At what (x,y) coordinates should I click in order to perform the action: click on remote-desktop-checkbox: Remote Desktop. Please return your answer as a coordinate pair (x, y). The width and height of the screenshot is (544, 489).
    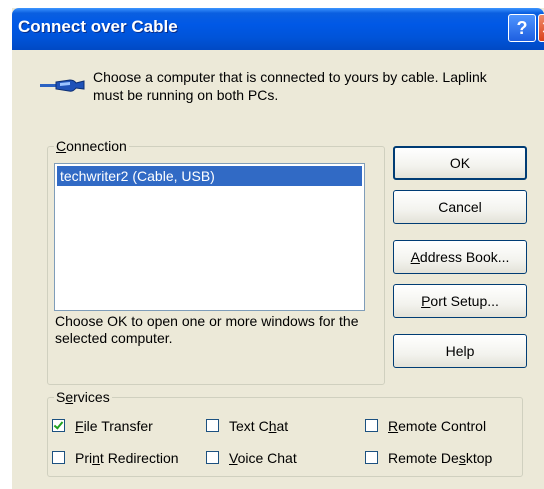
    Looking at the image, I should click on (428, 458).